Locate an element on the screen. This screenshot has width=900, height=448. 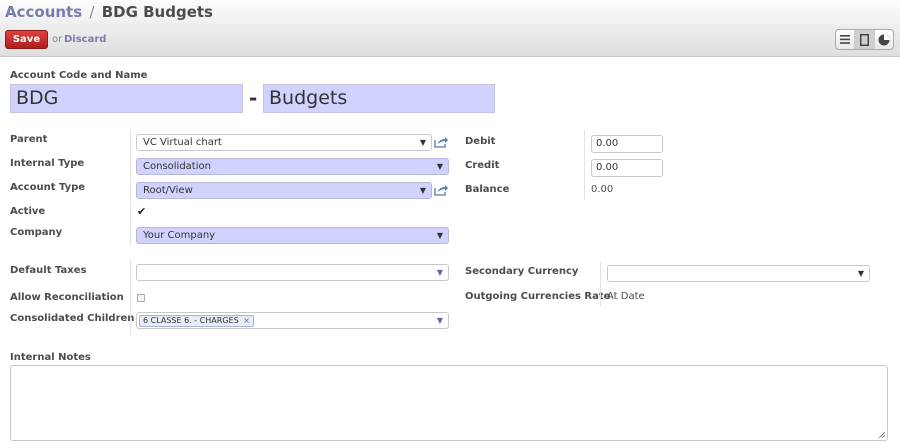
outgoing-currencies-rate-value: At Date is located at coordinates (626, 296).